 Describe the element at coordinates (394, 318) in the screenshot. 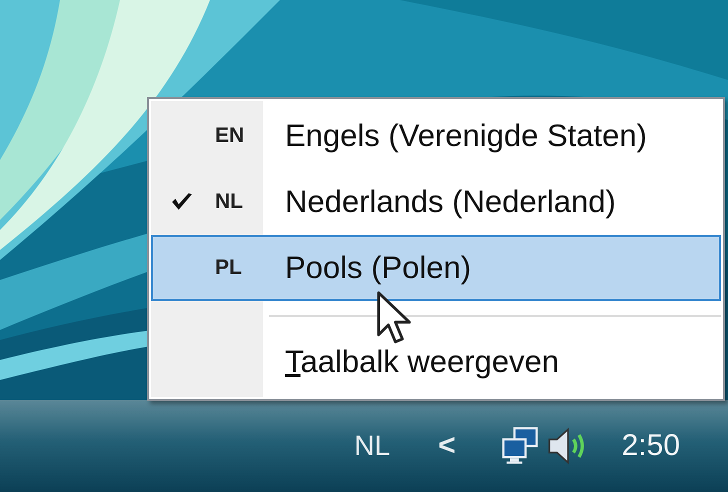

I see `mouse-pointer-icon` at that location.